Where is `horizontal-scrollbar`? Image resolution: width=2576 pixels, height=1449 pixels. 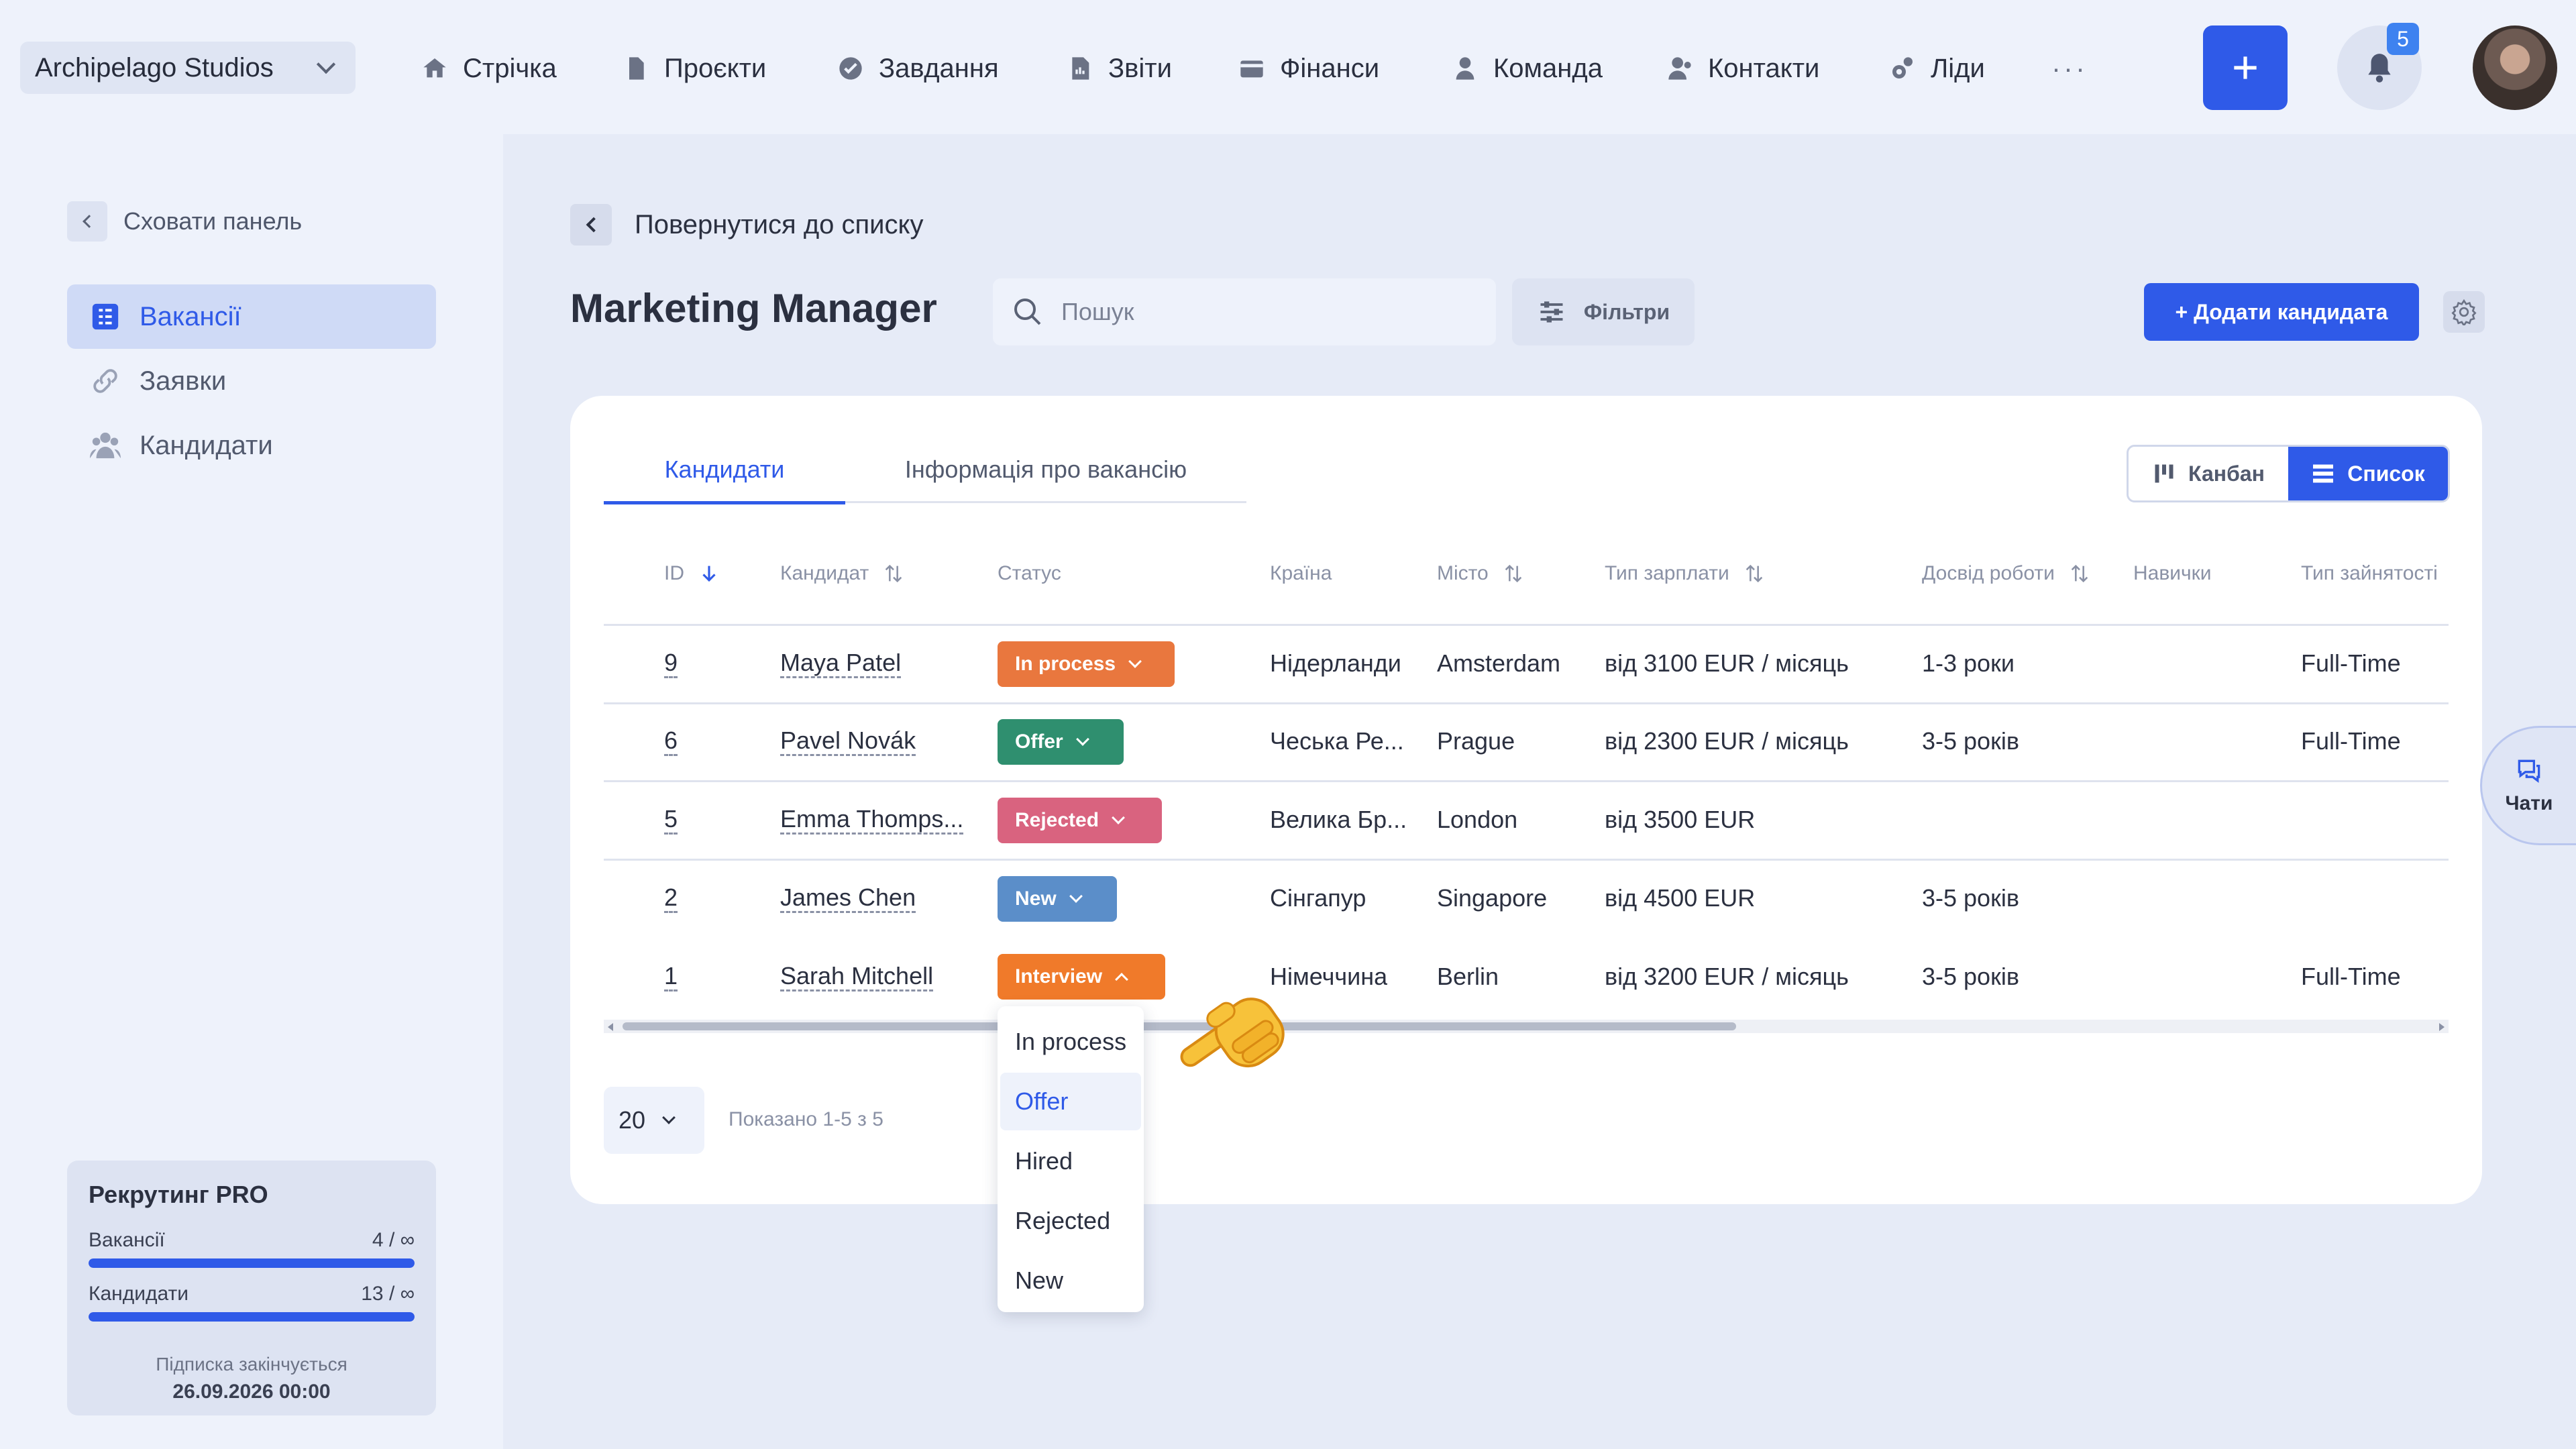 horizontal-scrollbar is located at coordinates (1526, 1026).